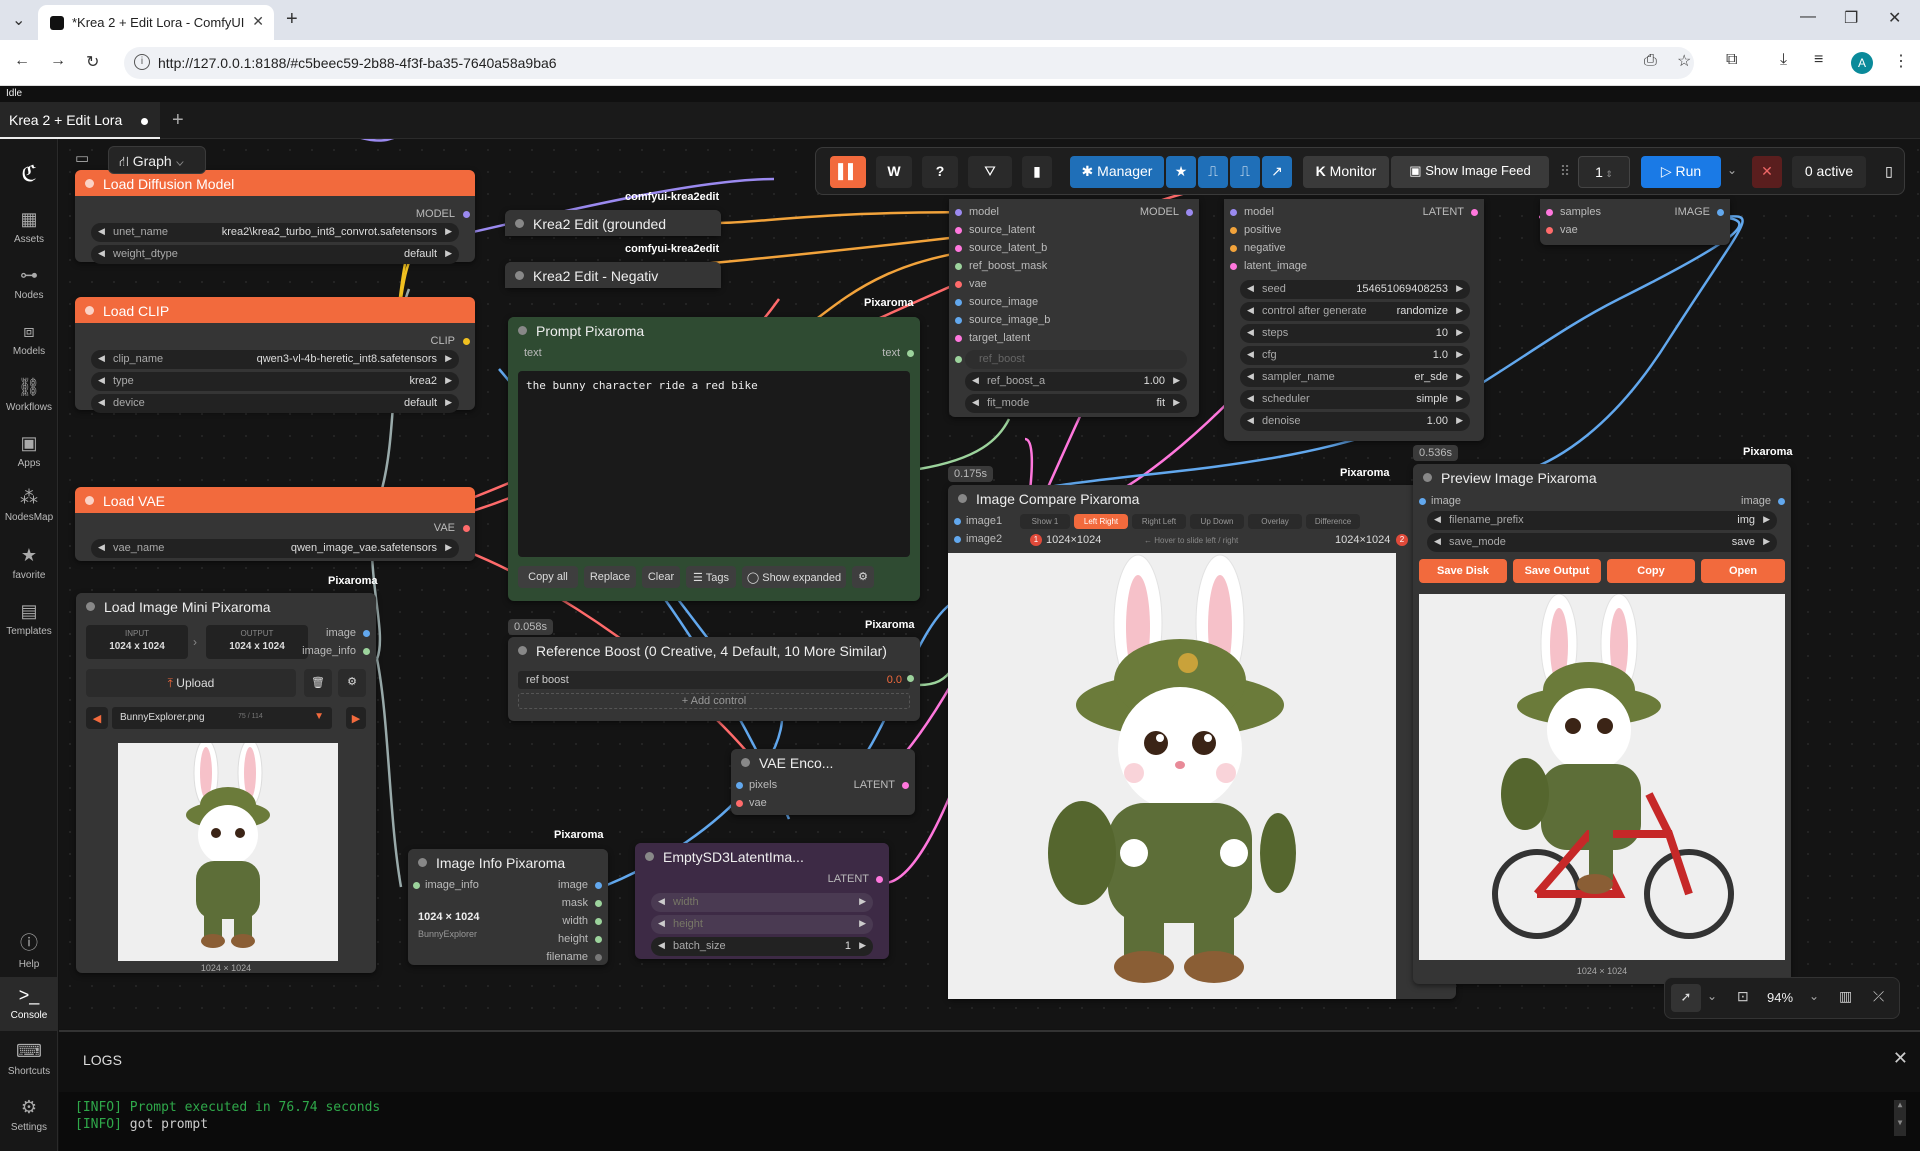  What do you see at coordinates (318, 683) in the screenshot?
I see `delete-icon: 🗑` at bounding box center [318, 683].